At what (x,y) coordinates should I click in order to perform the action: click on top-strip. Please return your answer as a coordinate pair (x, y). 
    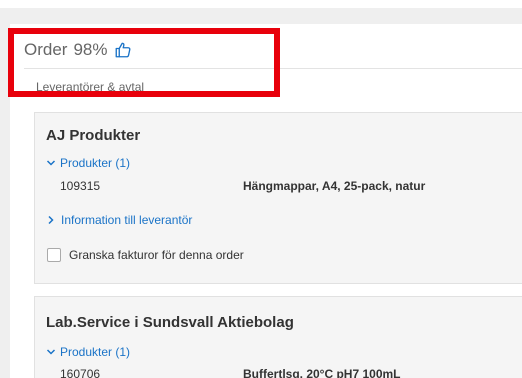
    Looking at the image, I should click on (261, 4).